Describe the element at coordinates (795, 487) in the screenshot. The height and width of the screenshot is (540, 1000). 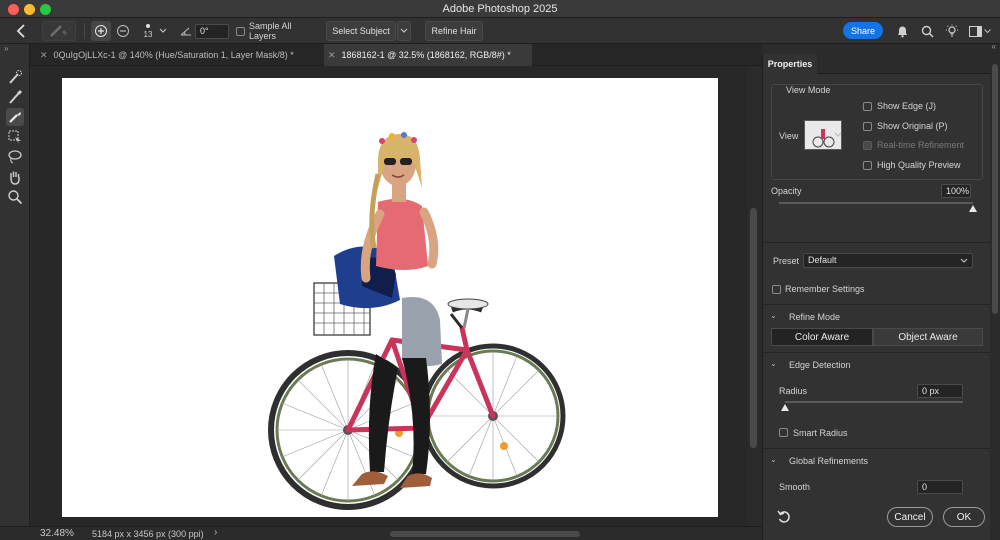
I see `smooth-label: Smooth` at that location.